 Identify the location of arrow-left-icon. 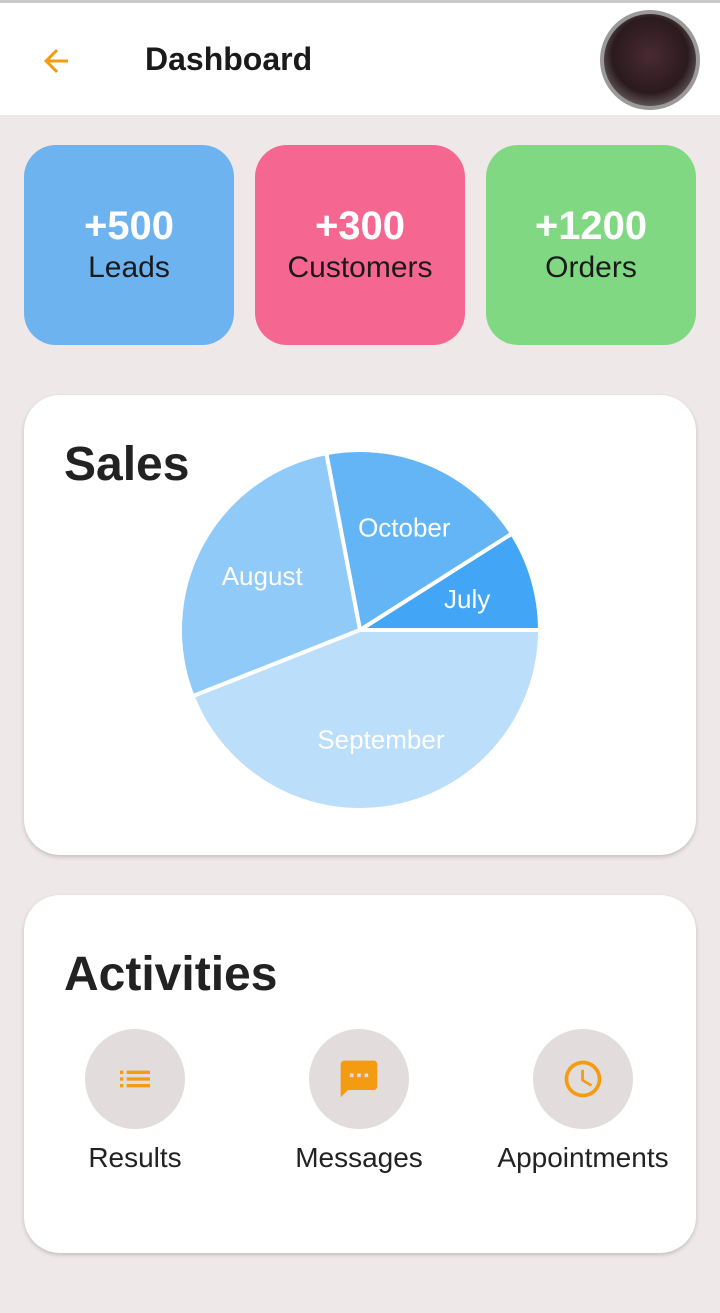
(56, 61).